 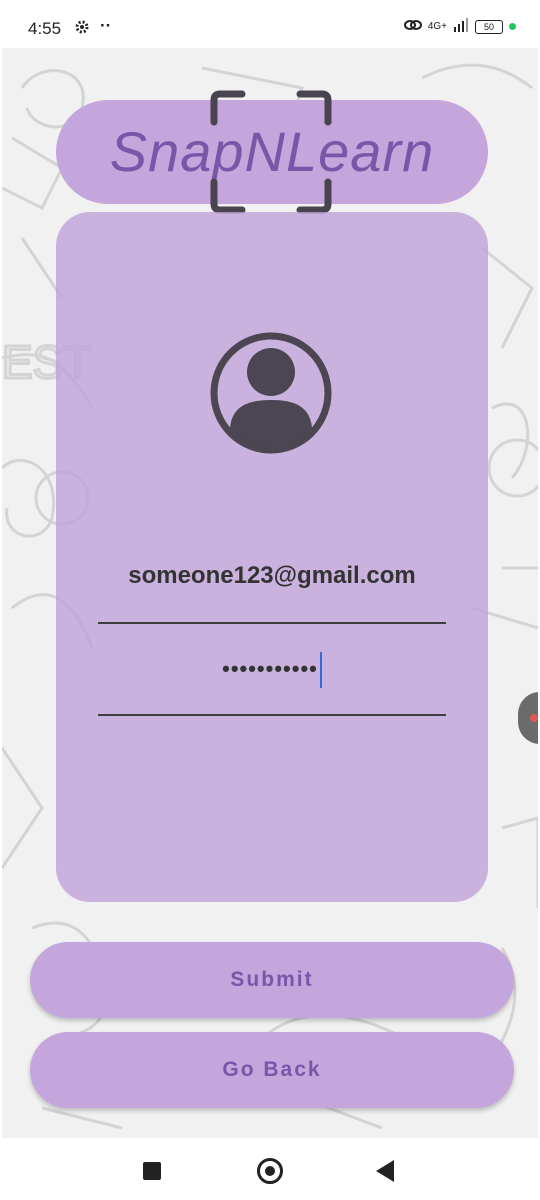 What do you see at coordinates (272, 623) in the screenshot?
I see `email-field-underline` at bounding box center [272, 623].